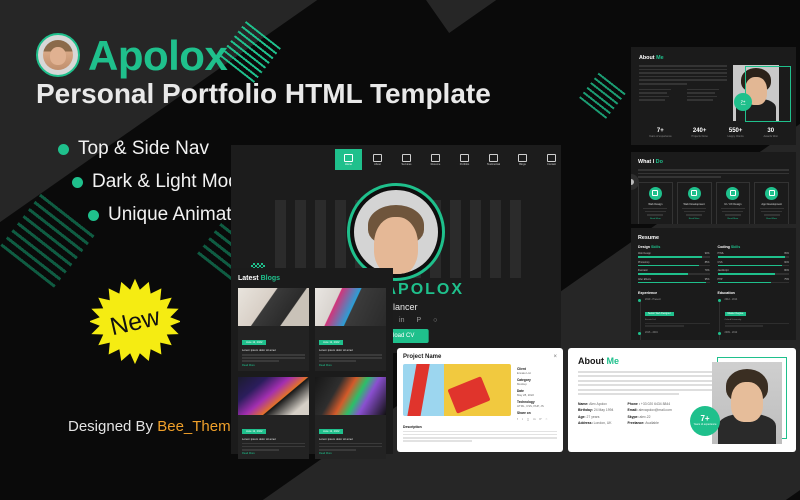 The image size is (800, 500). I want to click on project-header: Project Name ×, so click(480, 357).